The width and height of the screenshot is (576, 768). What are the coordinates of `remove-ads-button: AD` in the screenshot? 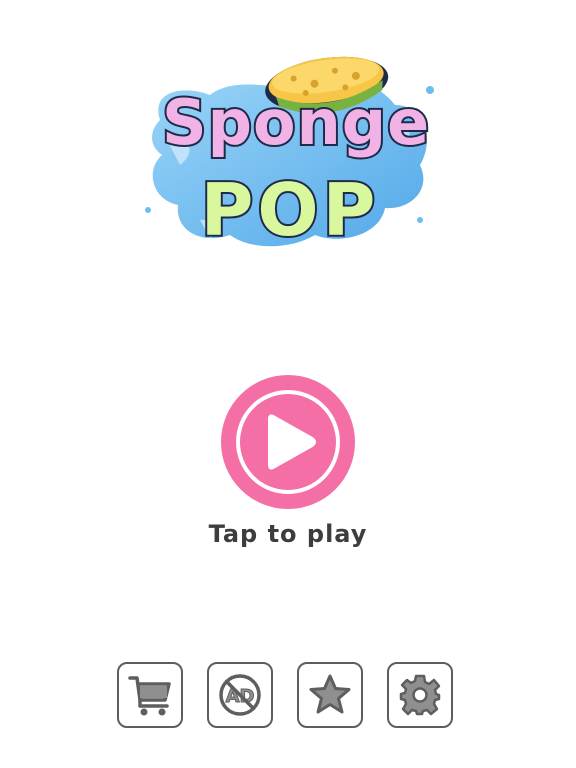 It's located at (240, 695).